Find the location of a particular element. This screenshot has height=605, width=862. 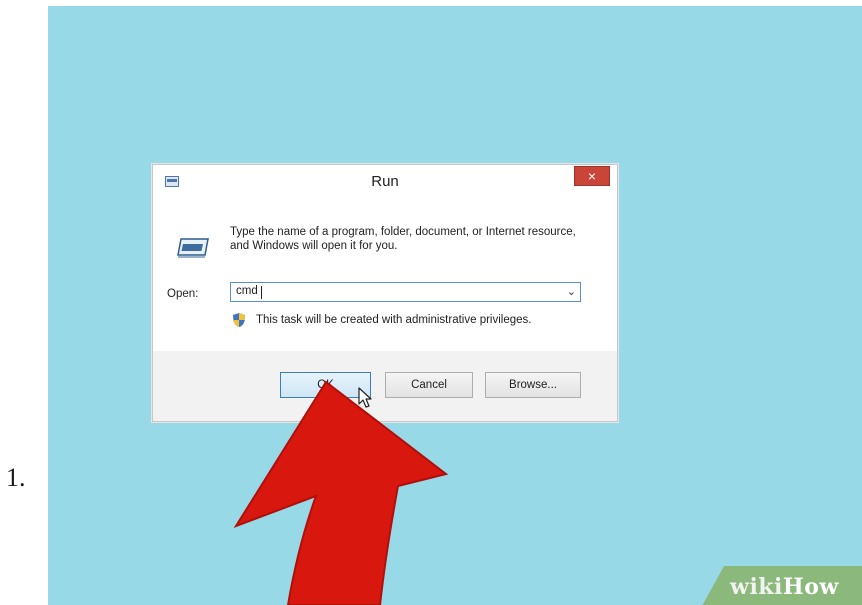

watermark-prefix: wiki is located at coordinates (756, 587).